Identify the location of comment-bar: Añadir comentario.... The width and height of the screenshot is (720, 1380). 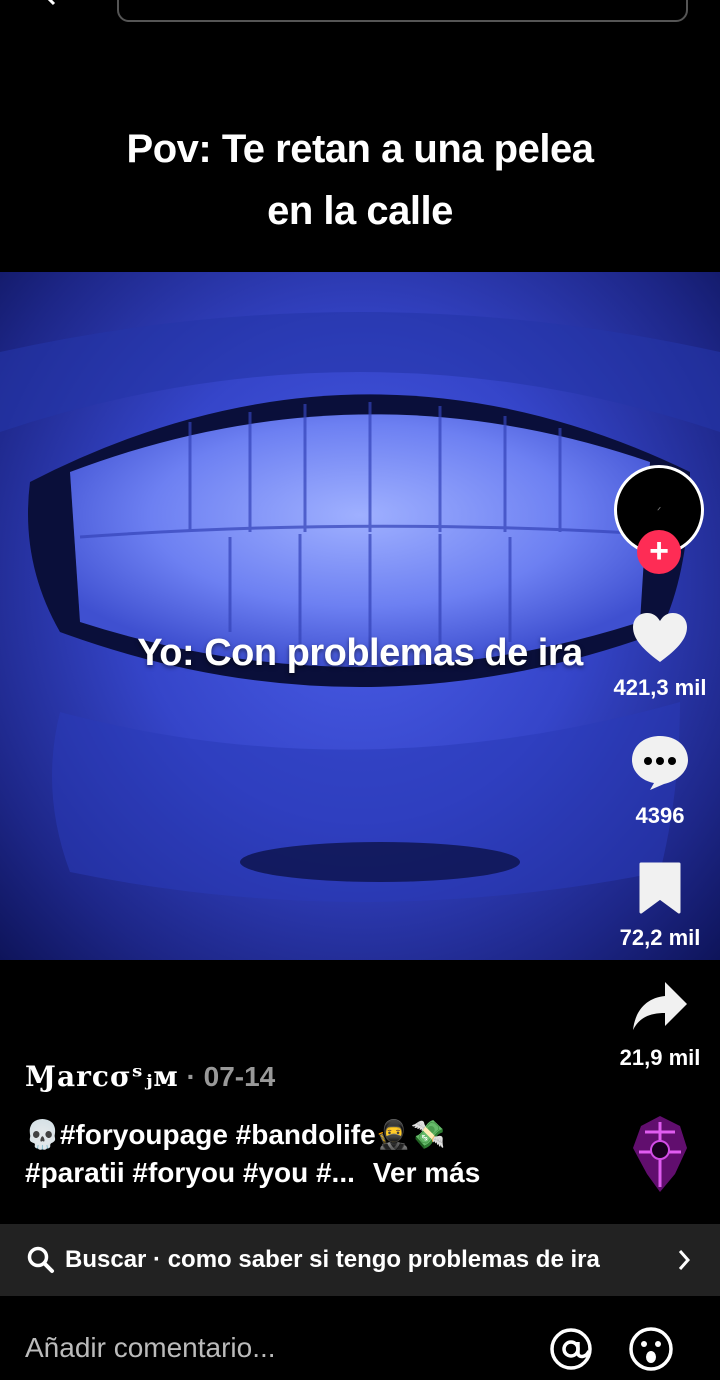
(360, 1338).